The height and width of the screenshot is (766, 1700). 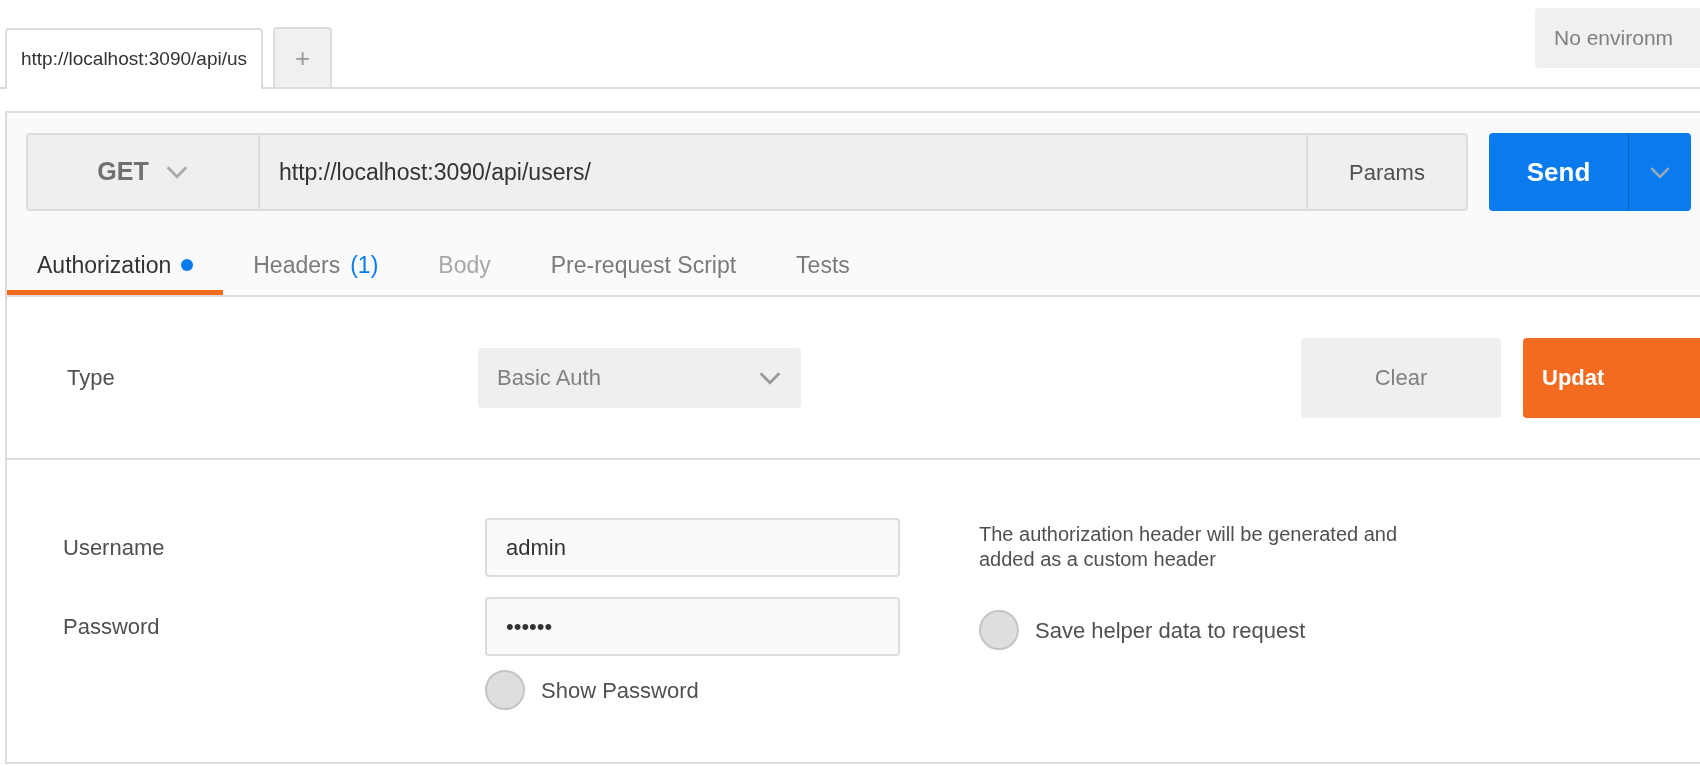 What do you see at coordinates (111, 626) in the screenshot?
I see `field-label: Password` at bounding box center [111, 626].